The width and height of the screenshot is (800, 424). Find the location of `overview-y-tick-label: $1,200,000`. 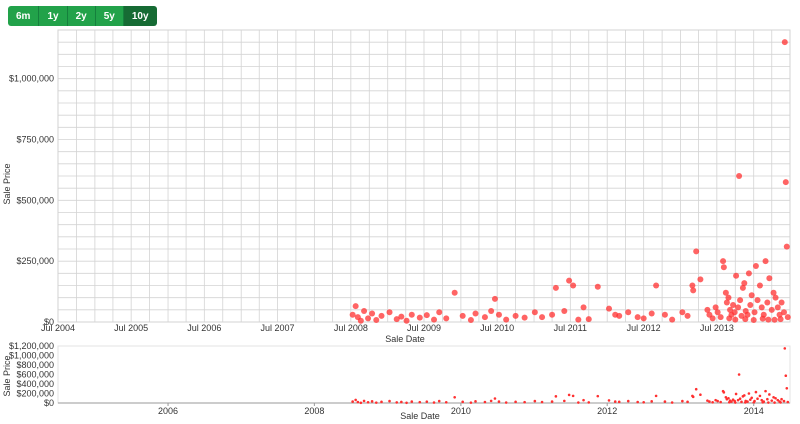

overview-y-tick-label: $1,200,000 is located at coordinates (31, 346).